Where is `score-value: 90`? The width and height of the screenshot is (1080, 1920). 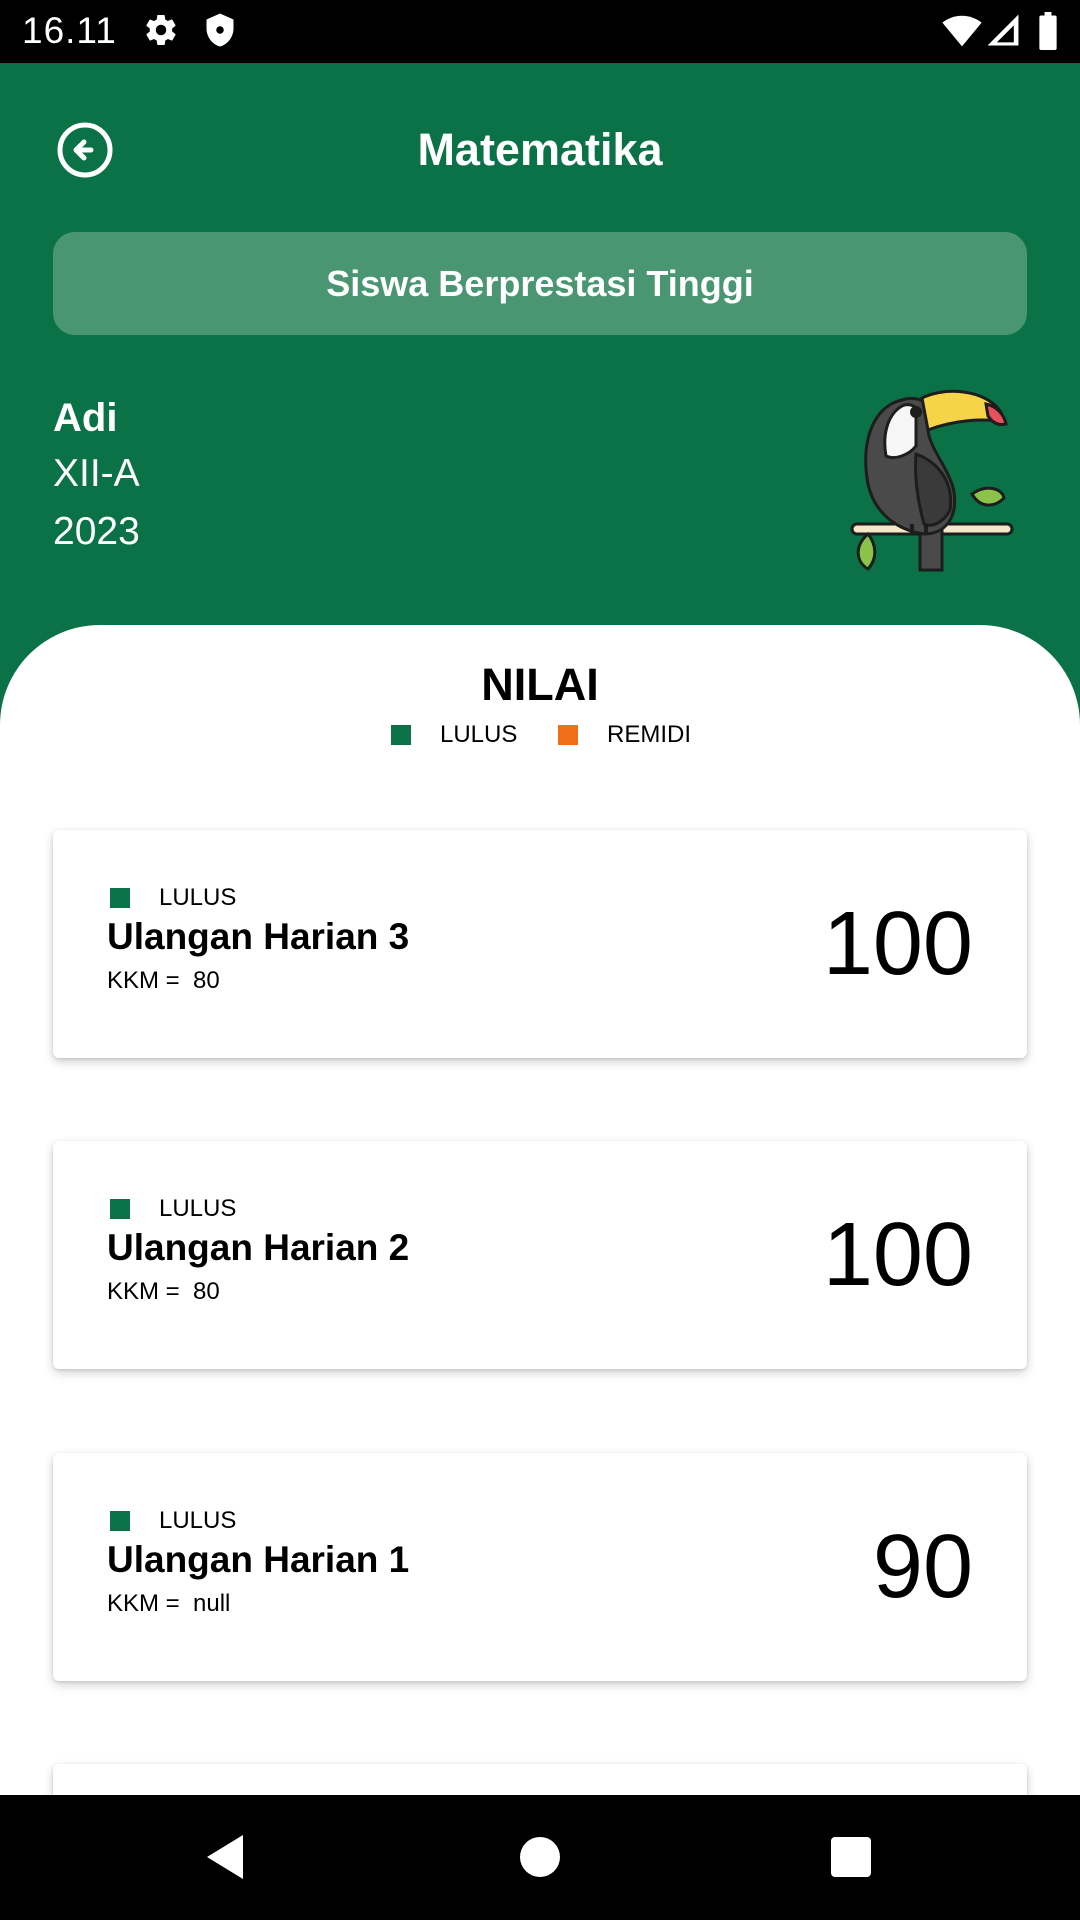
score-value: 90 is located at coordinates (922, 1567).